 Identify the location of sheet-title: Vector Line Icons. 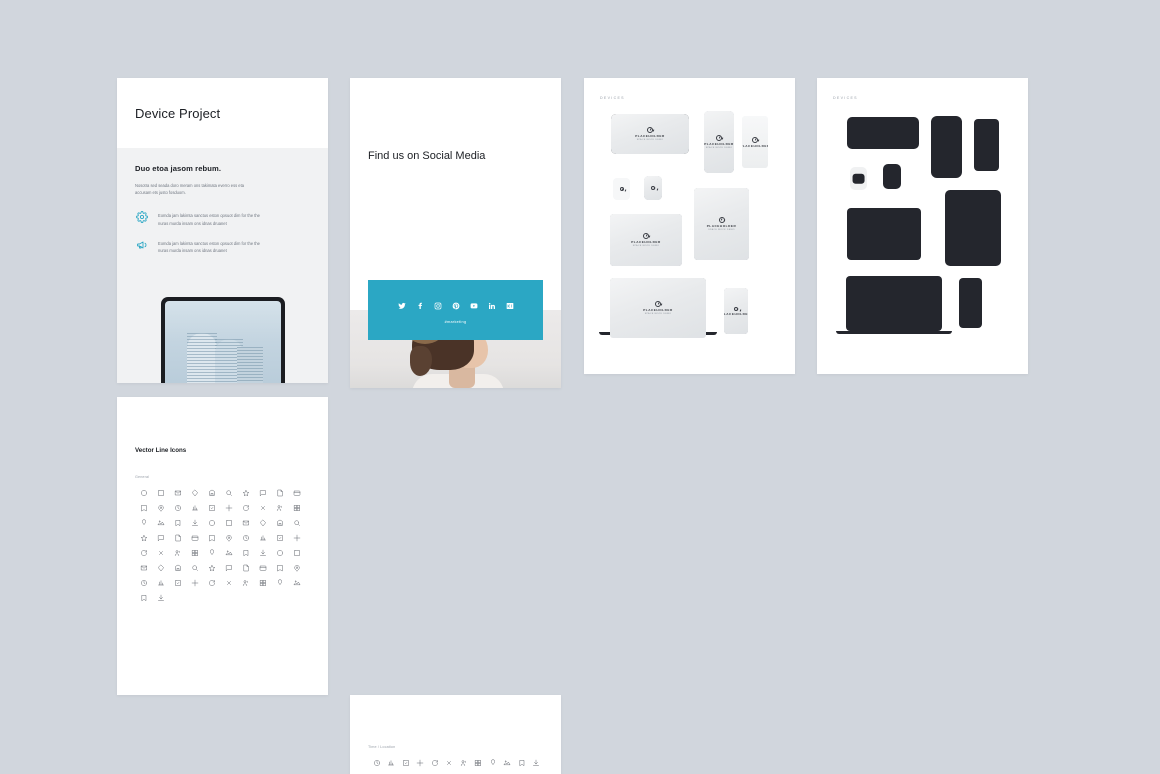
(161, 450).